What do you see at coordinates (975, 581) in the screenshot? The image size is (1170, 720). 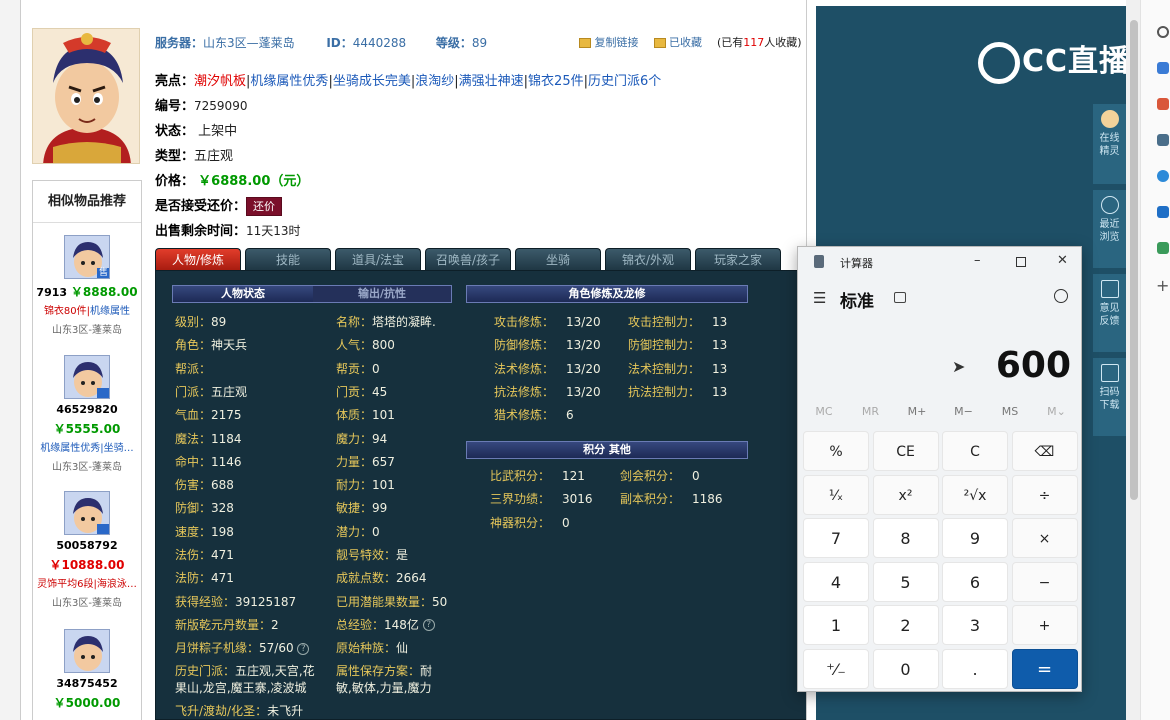 I see `calc-key: 6` at bounding box center [975, 581].